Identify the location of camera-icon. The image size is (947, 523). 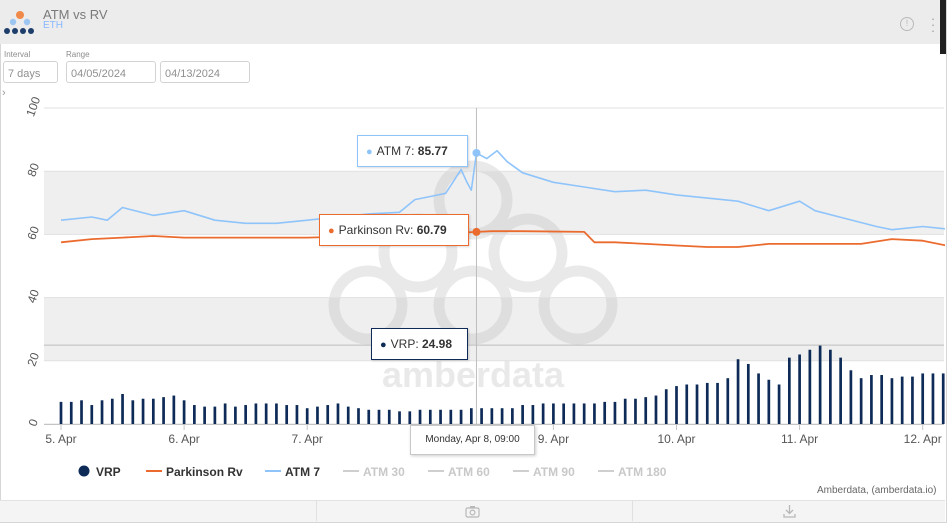
(472, 511).